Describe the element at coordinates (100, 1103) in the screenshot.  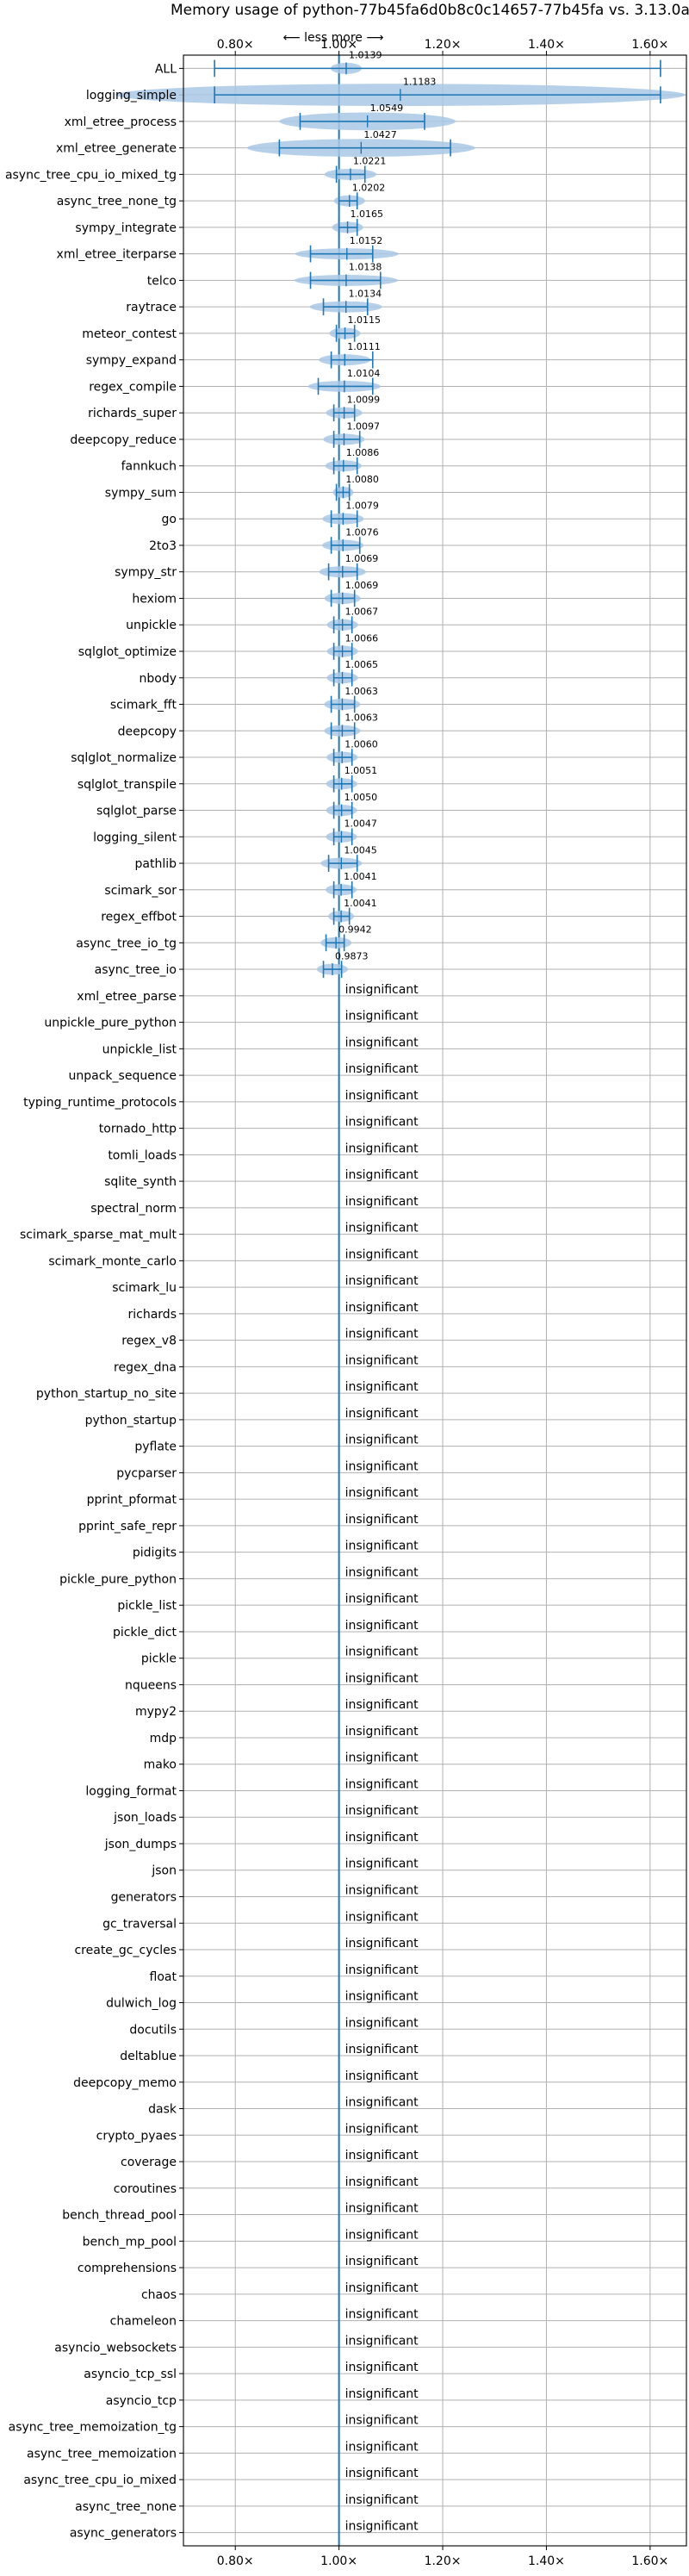
I see `benchmark-label: typing_runtime_protocols` at that location.